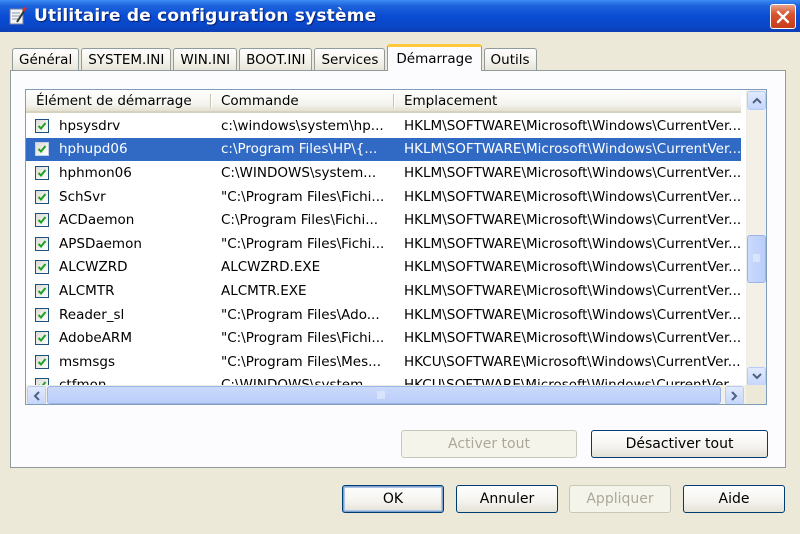 Image resolution: width=800 pixels, height=534 pixels. What do you see at coordinates (205, 16) in the screenshot?
I see `window-title: Utilitaire de configuration système` at bounding box center [205, 16].